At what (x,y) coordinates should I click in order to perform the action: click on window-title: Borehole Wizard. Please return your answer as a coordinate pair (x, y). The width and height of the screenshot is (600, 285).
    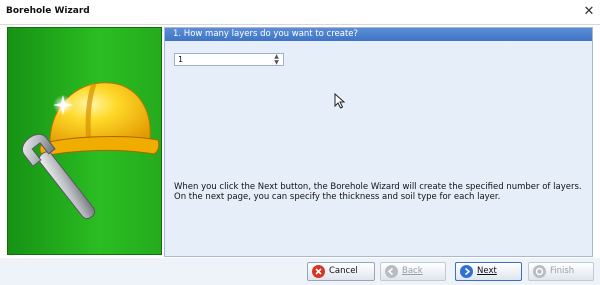
    Looking at the image, I should click on (48, 11).